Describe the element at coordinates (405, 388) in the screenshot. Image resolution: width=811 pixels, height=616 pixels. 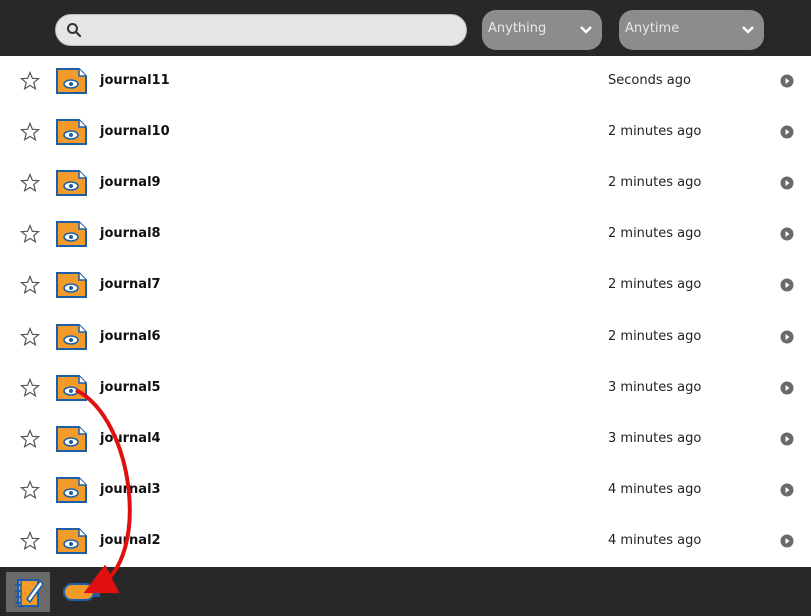
I see `list-item: journal5 3 minutes ago` at that location.